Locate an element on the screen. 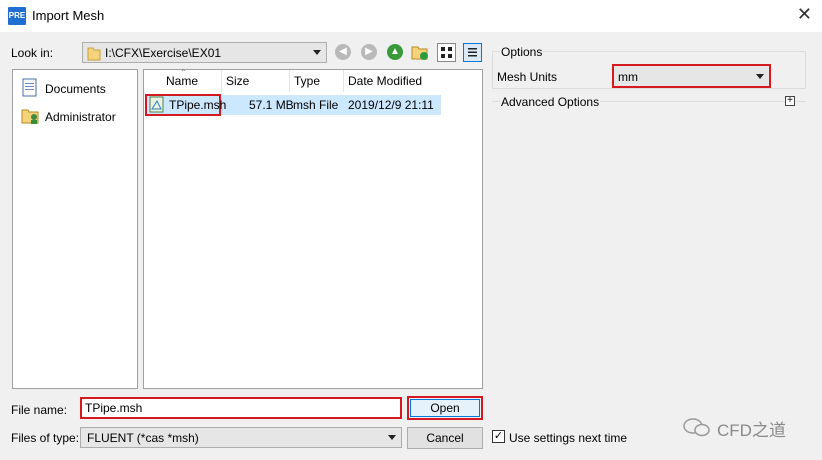 This screenshot has width=822, height=460. file-name-input is located at coordinates (241, 408).